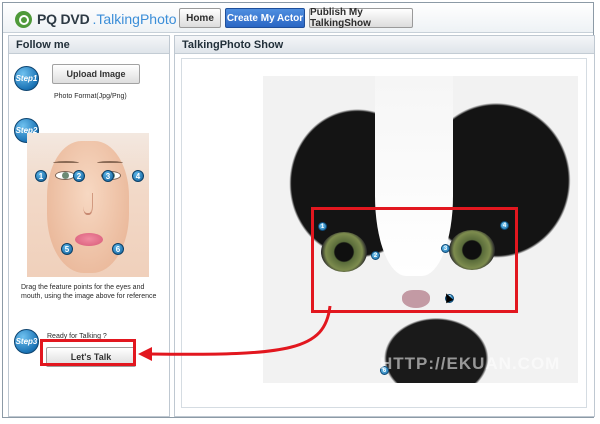  I want to click on photo-point-3: 3, so click(445, 248).